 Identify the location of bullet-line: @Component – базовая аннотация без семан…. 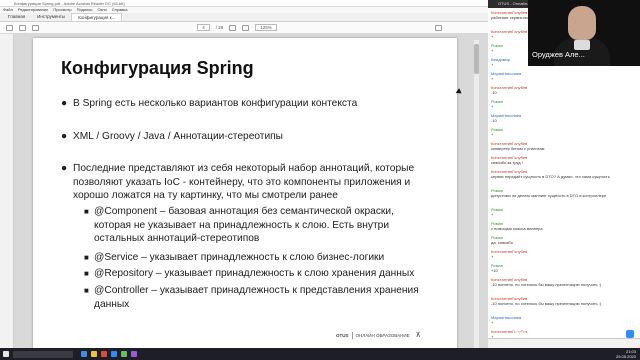
(244, 211).